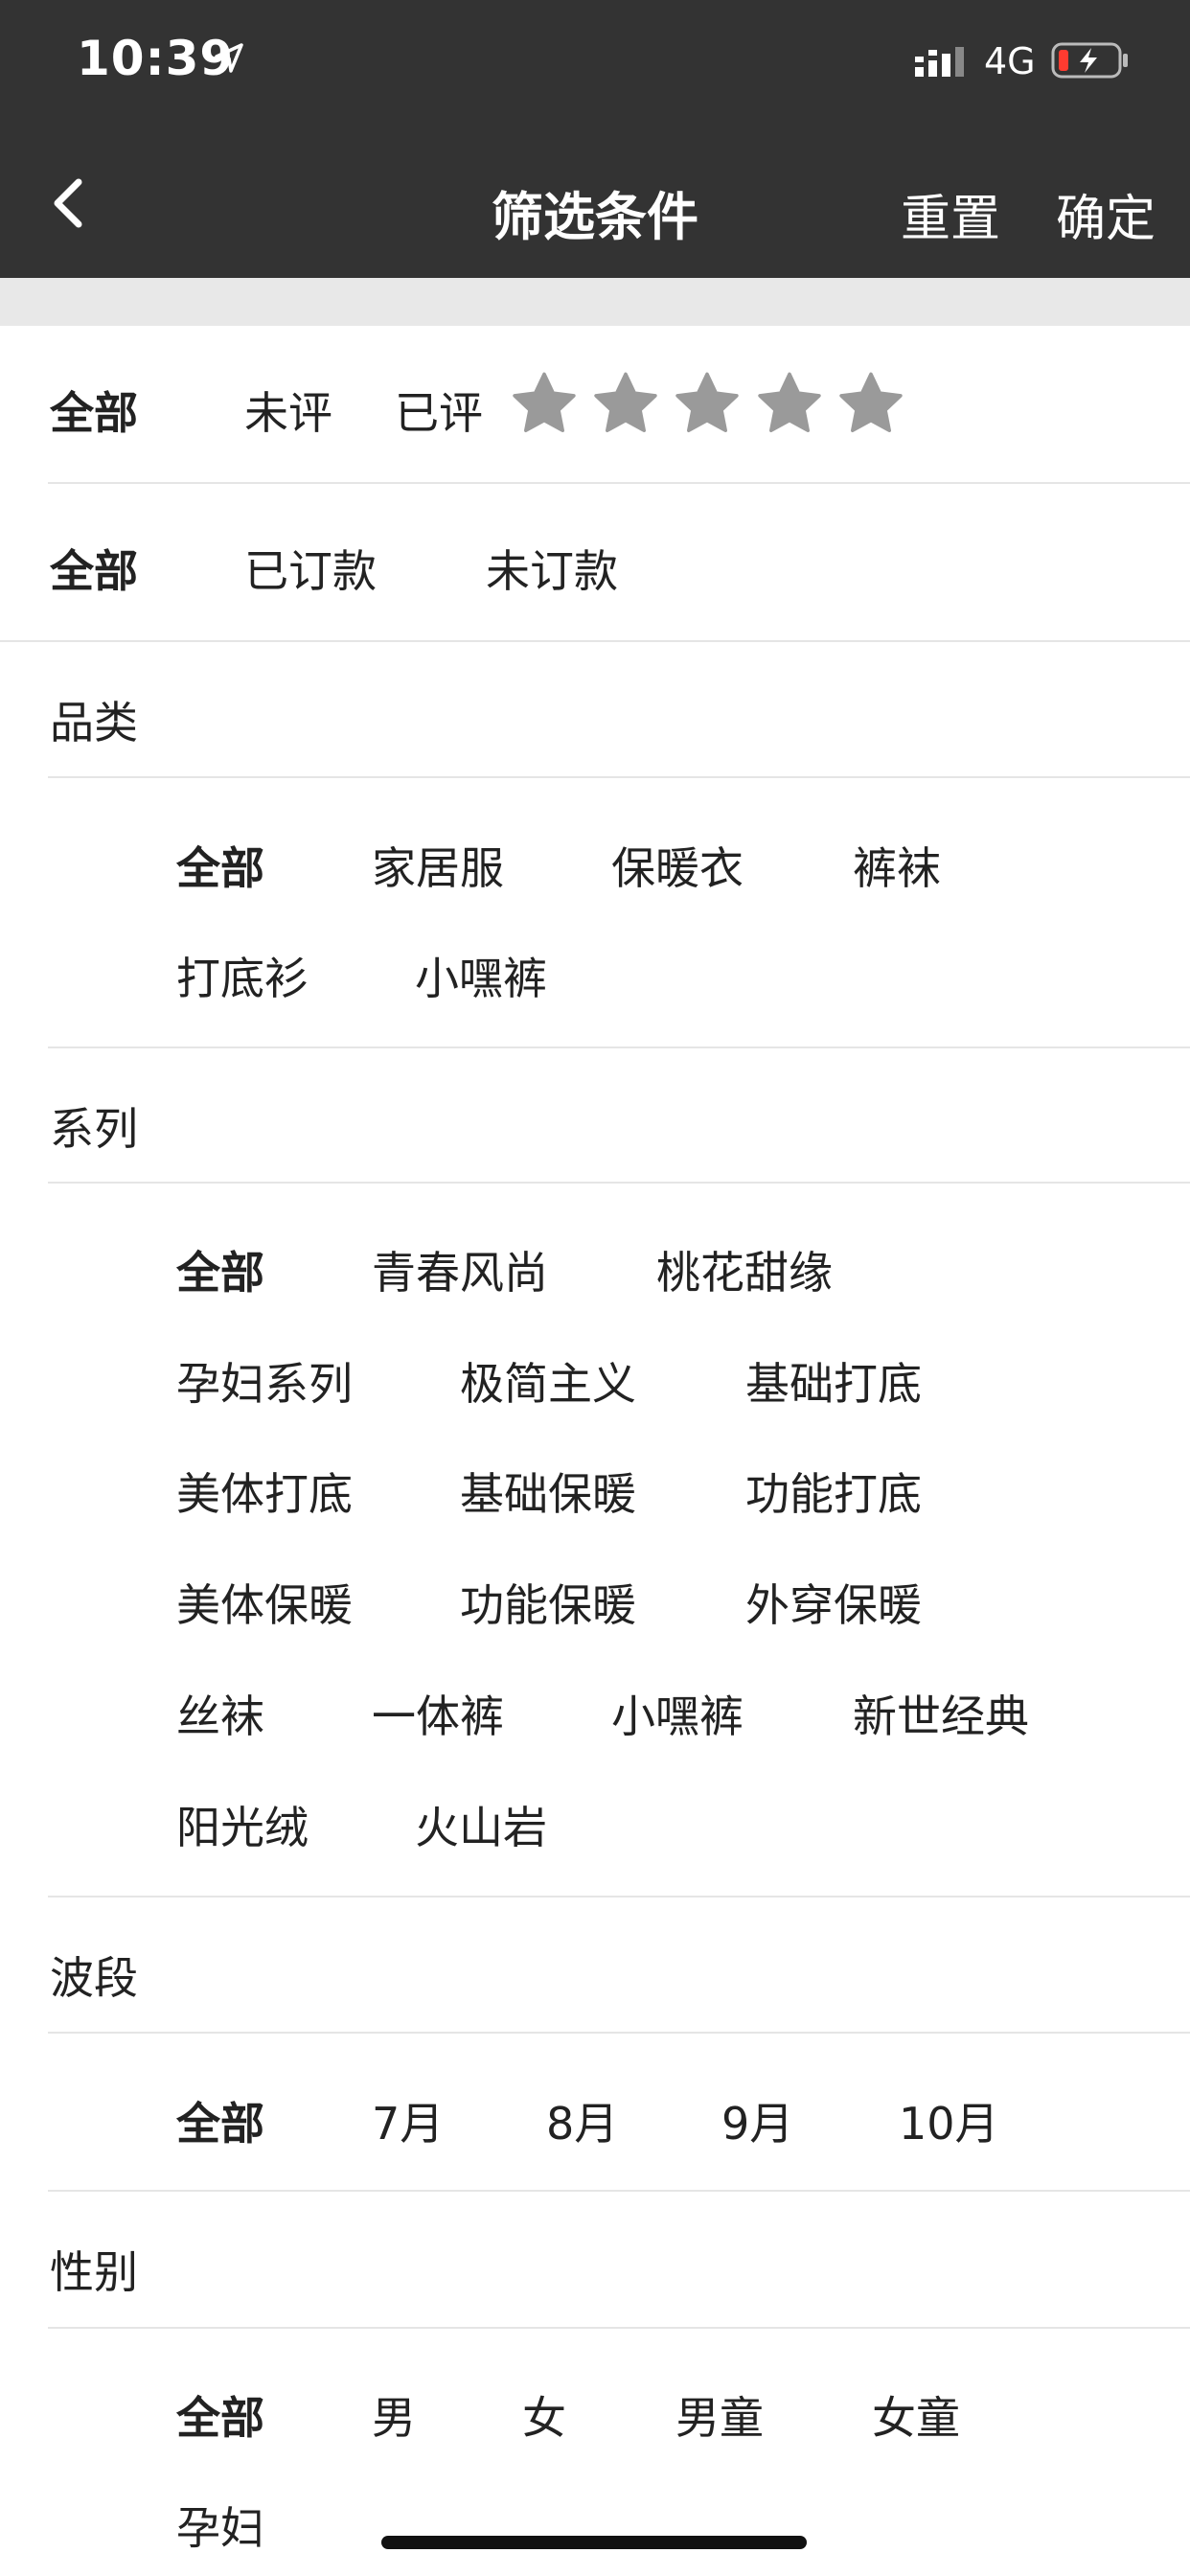 This screenshot has height=2576, width=1190. What do you see at coordinates (94, 2272) in the screenshot?
I see `gender-title: 性别` at bounding box center [94, 2272].